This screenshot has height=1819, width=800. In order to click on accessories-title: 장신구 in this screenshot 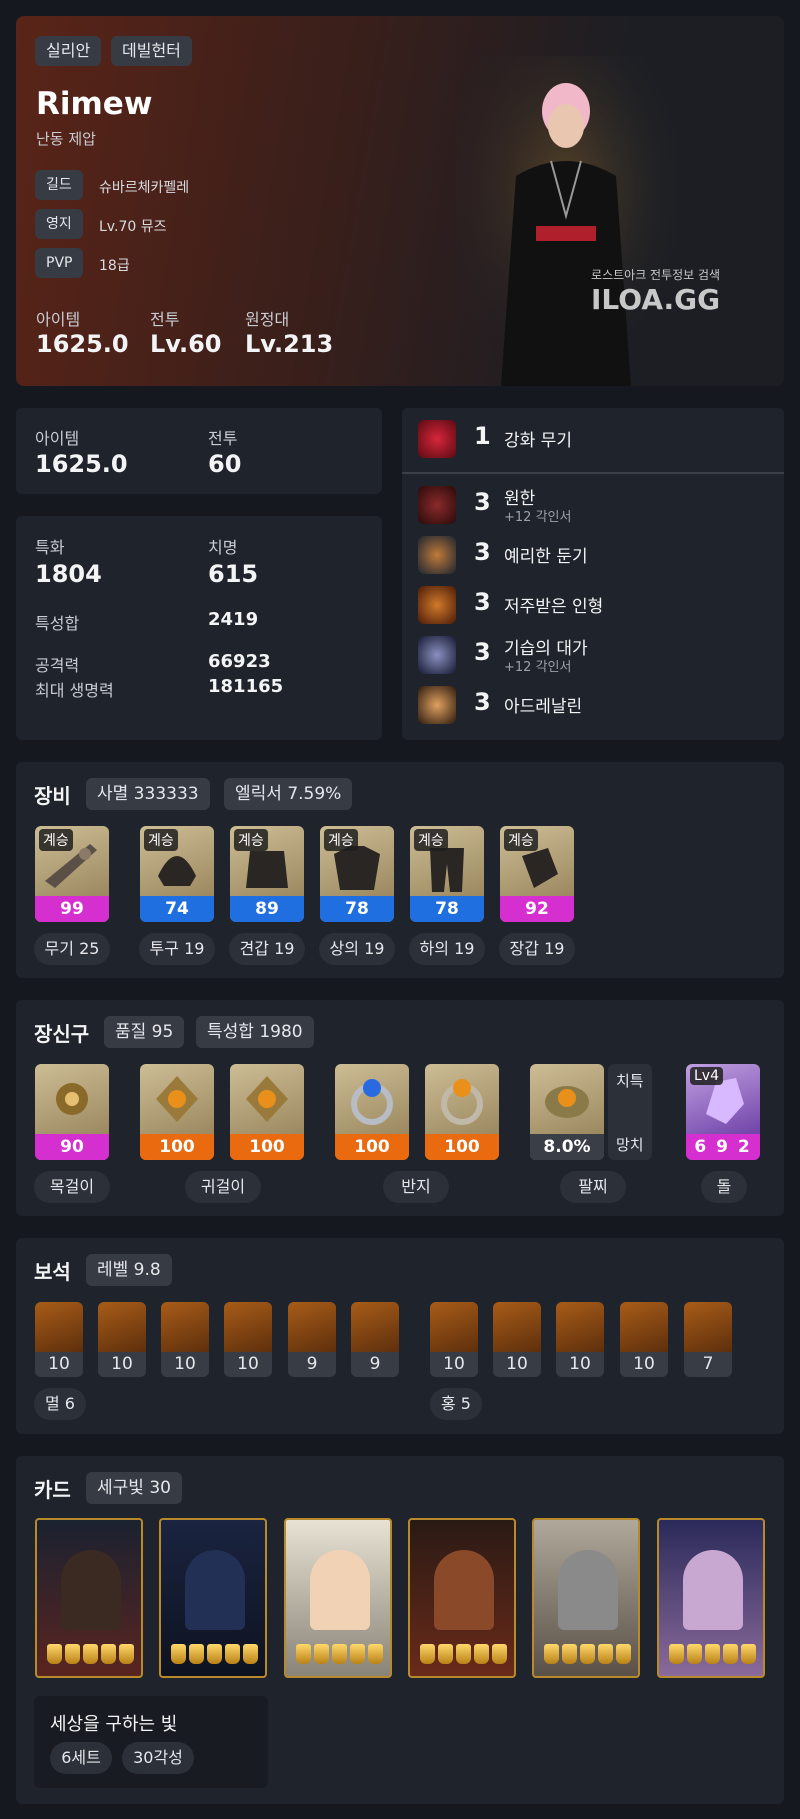, I will do `click(62, 1034)`.